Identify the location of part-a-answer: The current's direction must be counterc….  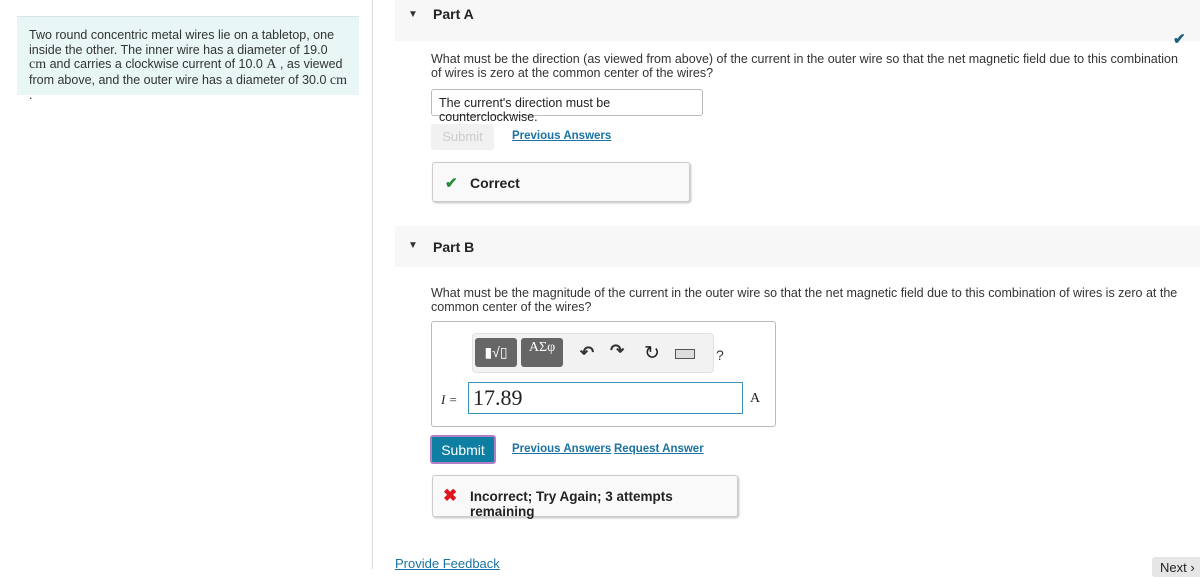
(567, 106).